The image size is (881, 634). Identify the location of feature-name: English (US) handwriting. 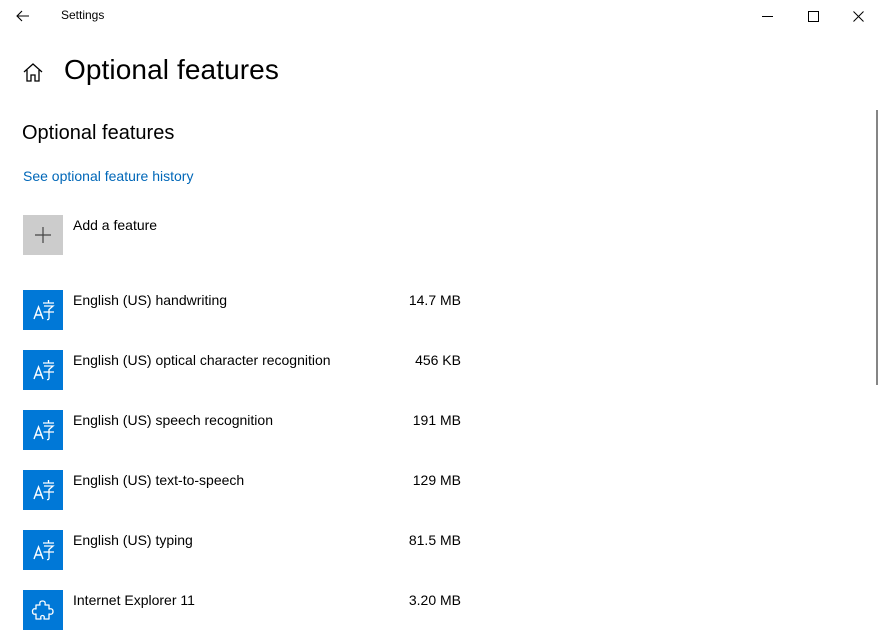
(150, 300).